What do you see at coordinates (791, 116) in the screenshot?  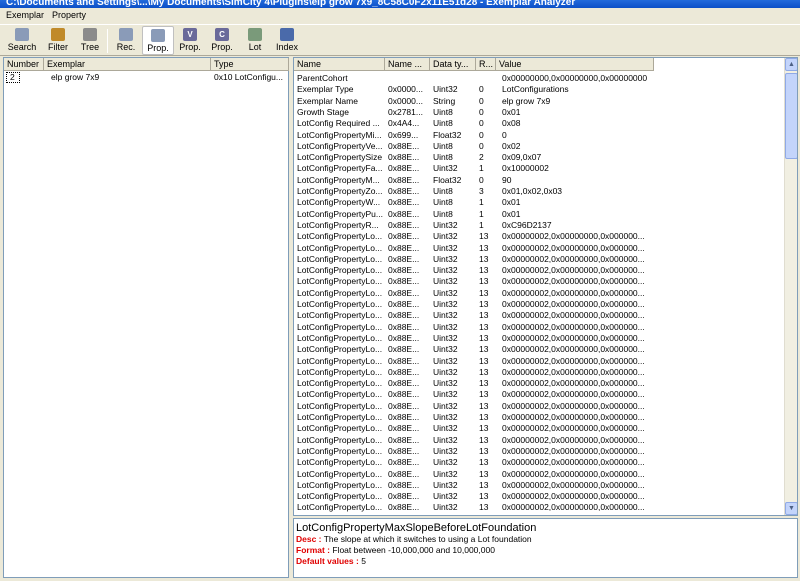 I see `scroll-thumb` at bounding box center [791, 116].